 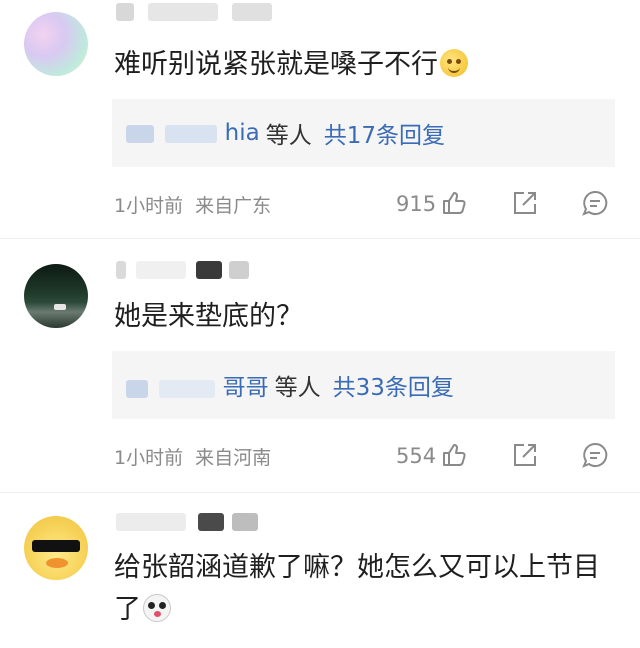 What do you see at coordinates (197, 385) in the screenshot?
I see `reply-names: 哥哥` at bounding box center [197, 385].